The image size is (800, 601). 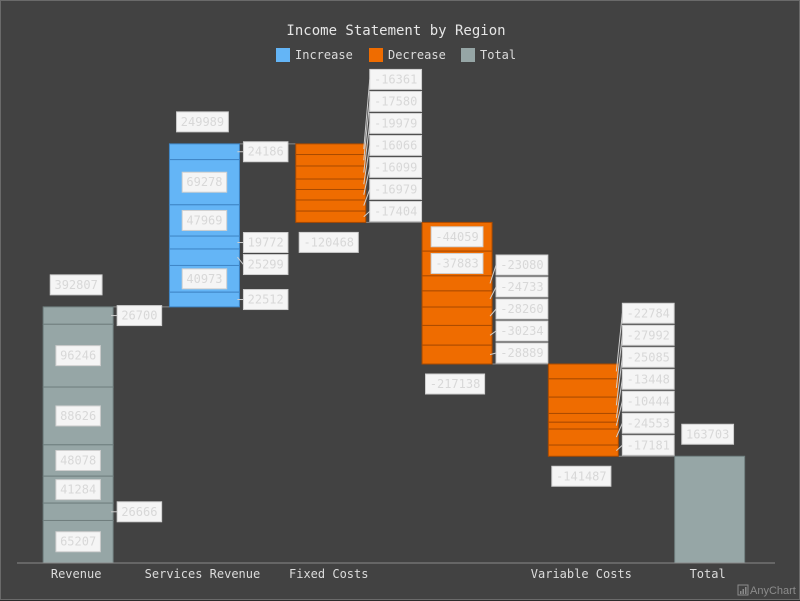 I want to click on data-label-text: 96246, so click(x=78, y=356).